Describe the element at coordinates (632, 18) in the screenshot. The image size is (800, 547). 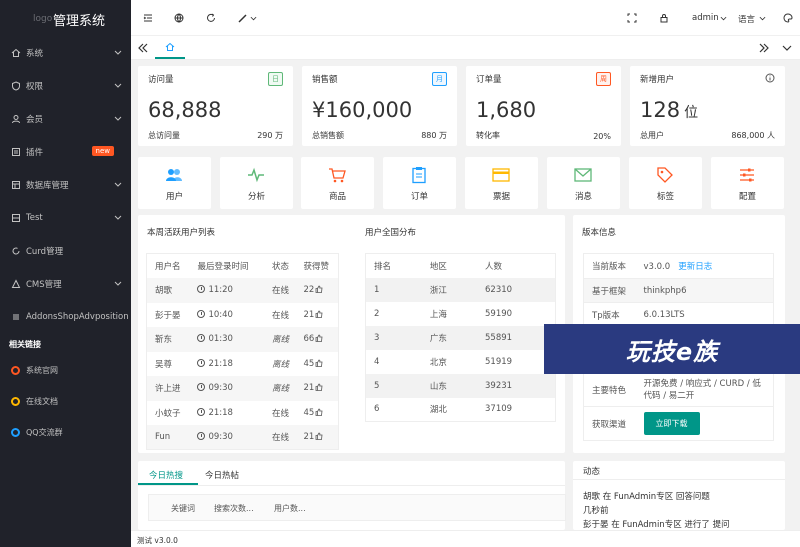
I see `fullscreen-icon` at that location.